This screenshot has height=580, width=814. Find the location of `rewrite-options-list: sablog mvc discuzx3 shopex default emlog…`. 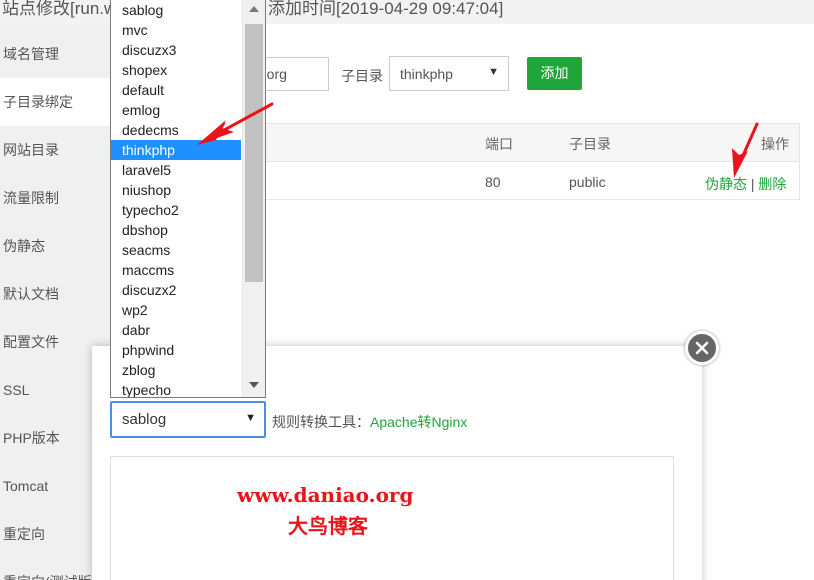

rewrite-options-list: sablog mvc discuzx3 shopex default emlog… is located at coordinates (188, 199).